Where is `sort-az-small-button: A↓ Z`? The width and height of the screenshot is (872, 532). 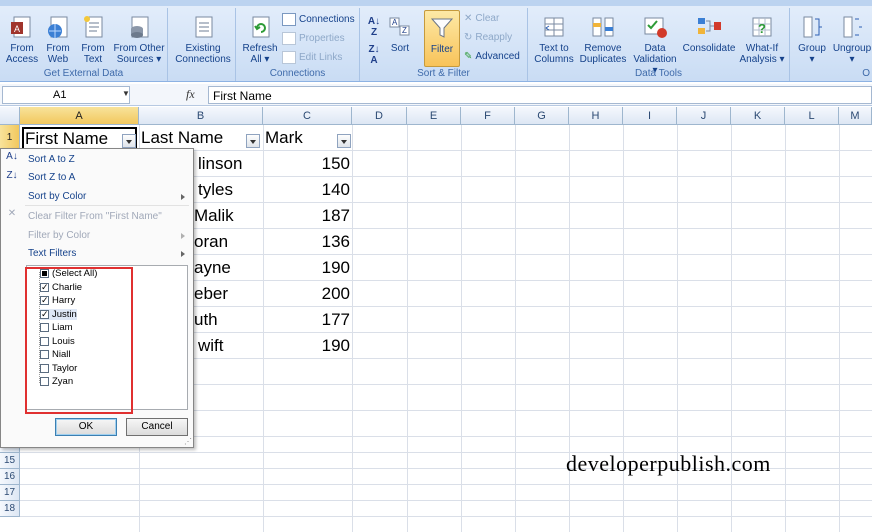
sort-az-small-button: A↓ Z is located at coordinates (374, 27).